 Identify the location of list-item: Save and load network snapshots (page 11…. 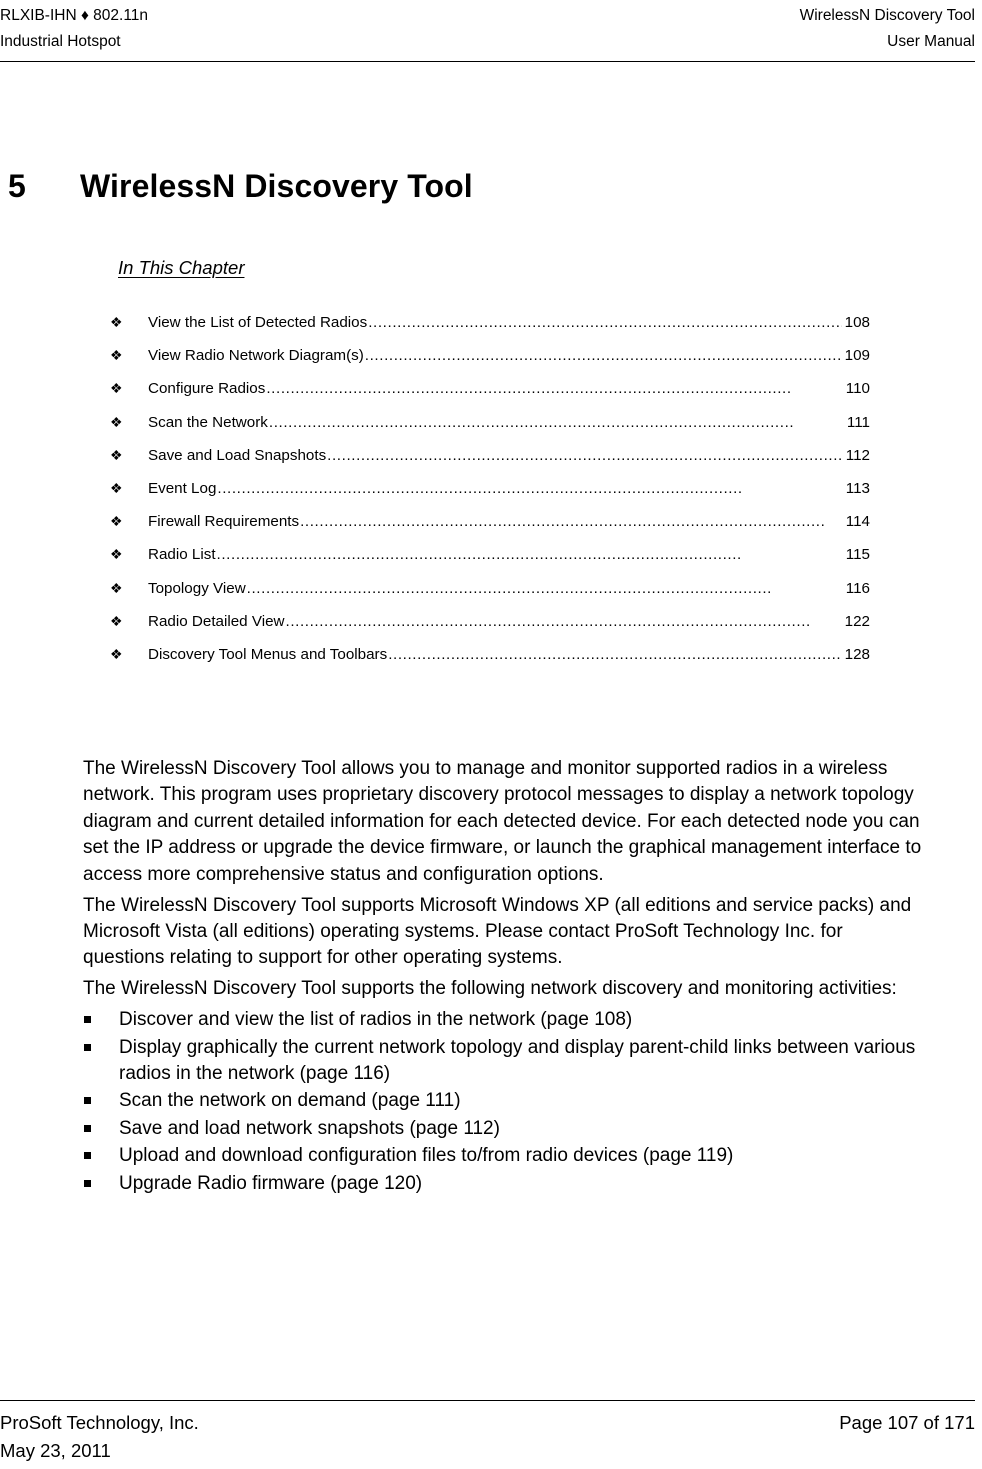
(503, 1129).